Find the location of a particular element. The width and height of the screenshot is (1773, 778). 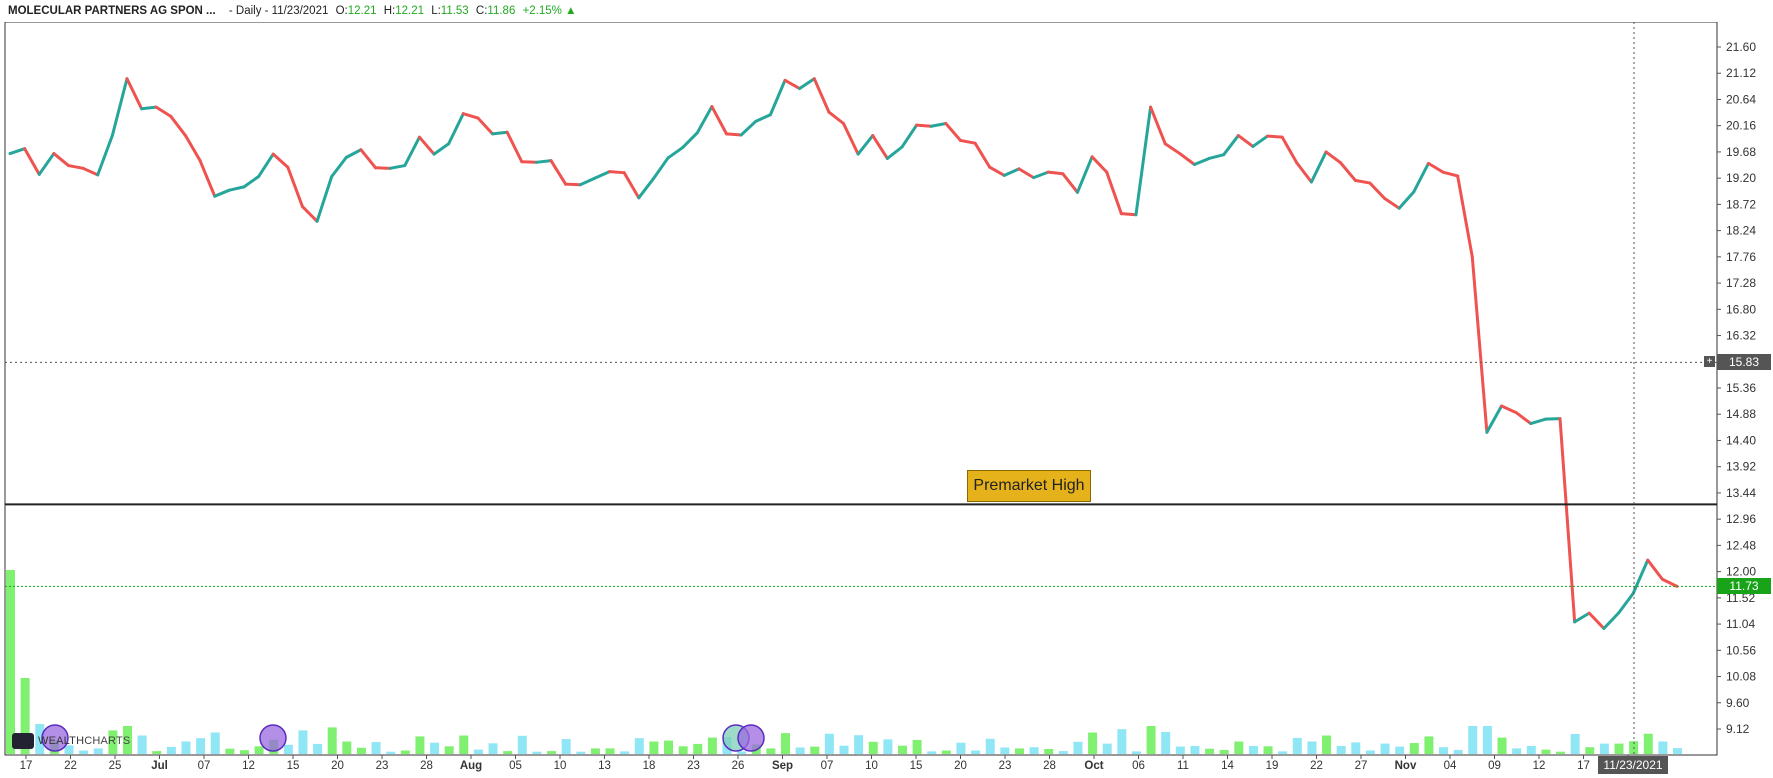

y-tick-label: 16.80 is located at coordinates (1741, 309).